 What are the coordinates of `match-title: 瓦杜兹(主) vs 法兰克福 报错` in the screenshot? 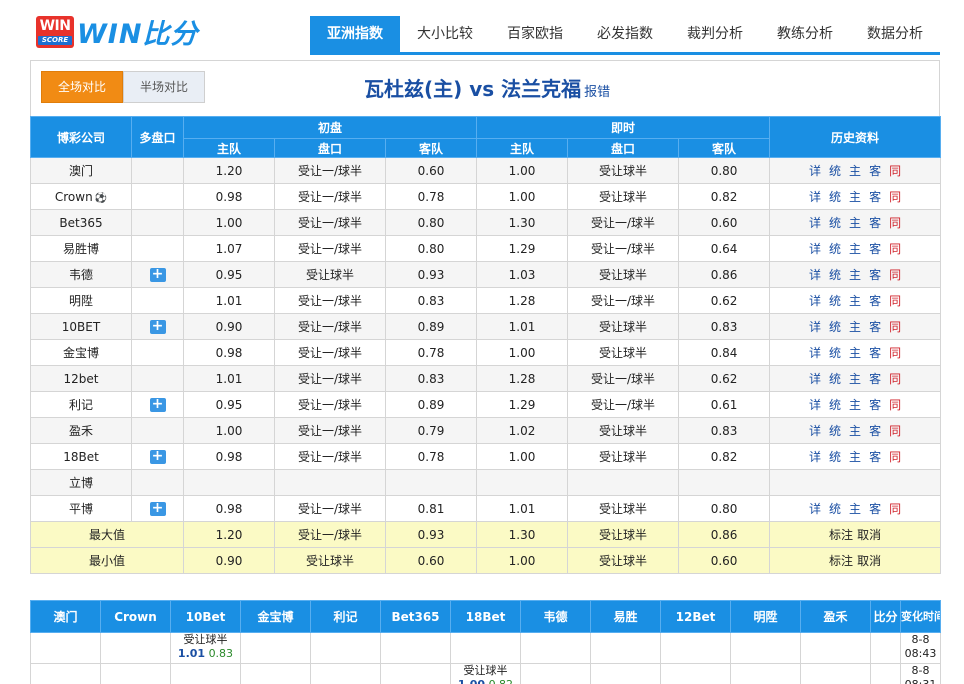 It's located at (487, 87).